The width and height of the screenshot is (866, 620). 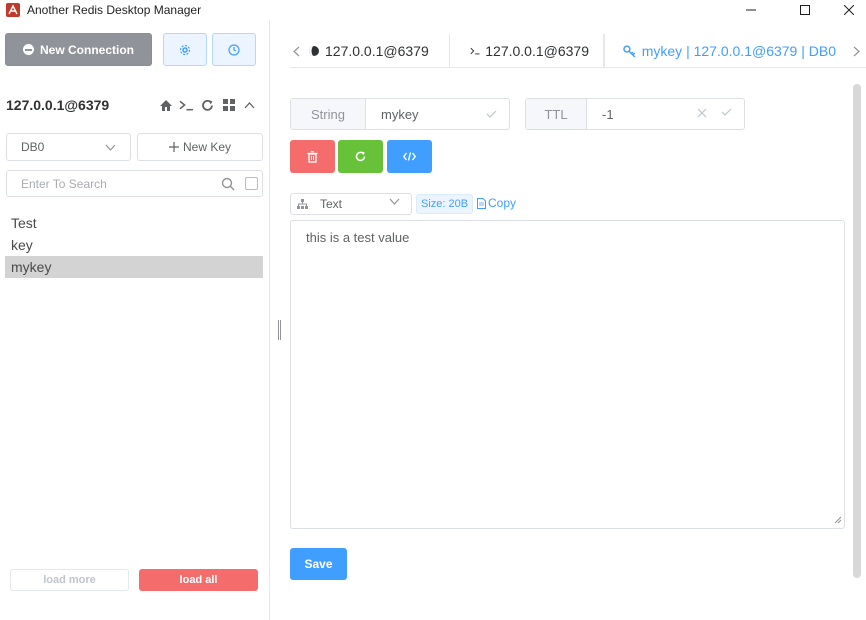 I want to click on key-type-label: String, so click(x=328, y=114).